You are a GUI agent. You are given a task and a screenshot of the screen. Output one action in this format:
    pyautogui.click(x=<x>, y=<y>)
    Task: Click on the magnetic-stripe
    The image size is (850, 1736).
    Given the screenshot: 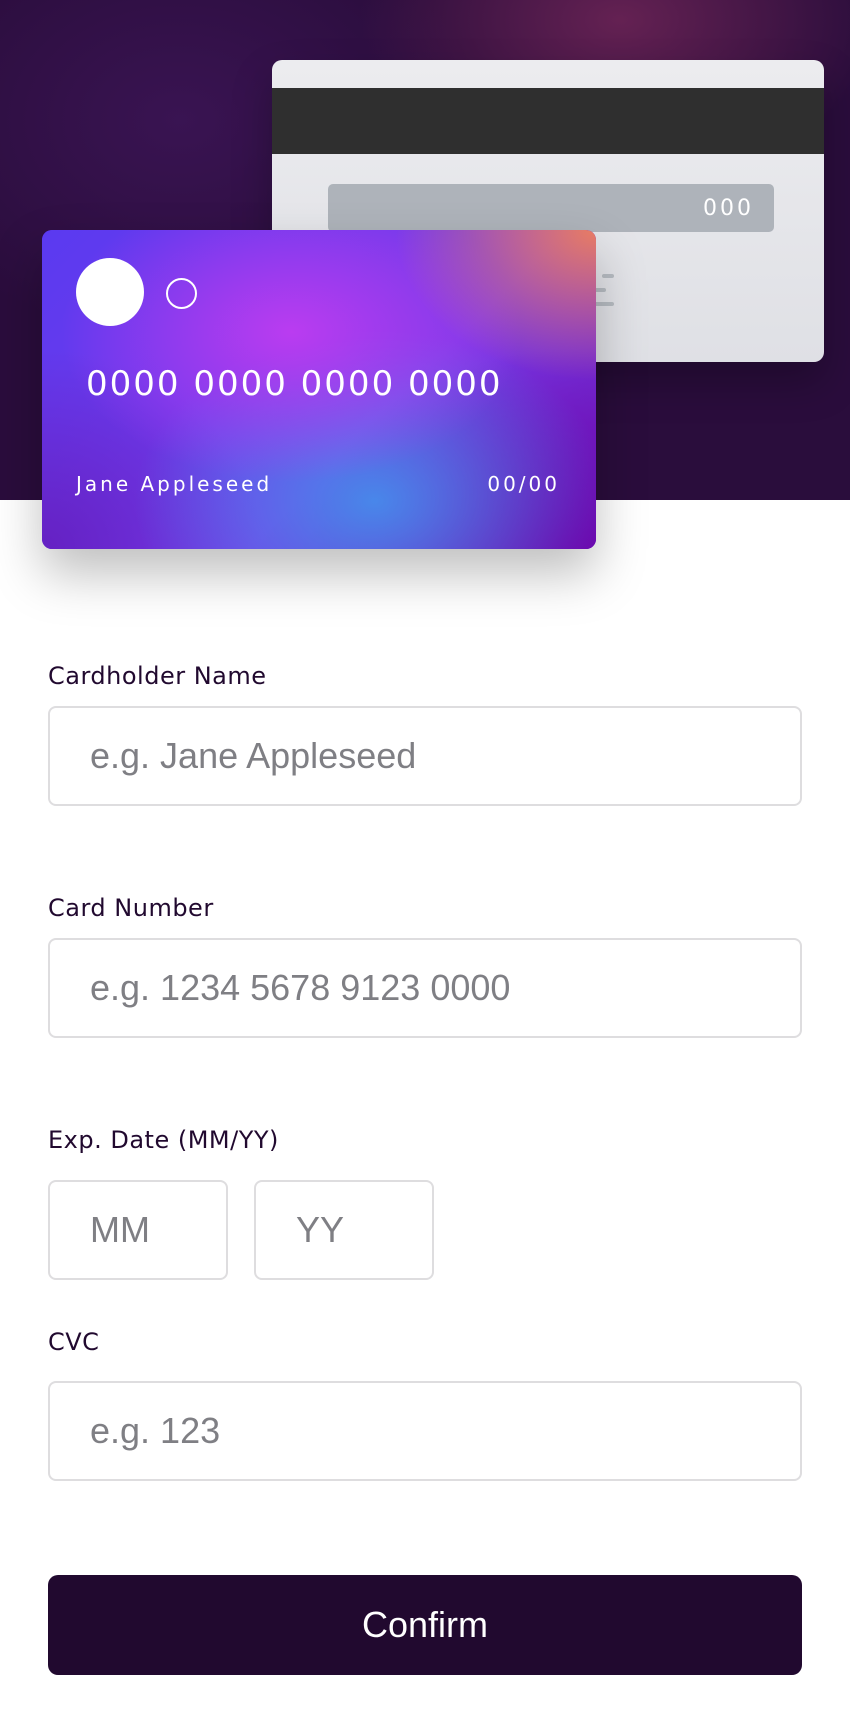 What is the action you would take?
    pyautogui.click(x=548, y=121)
    